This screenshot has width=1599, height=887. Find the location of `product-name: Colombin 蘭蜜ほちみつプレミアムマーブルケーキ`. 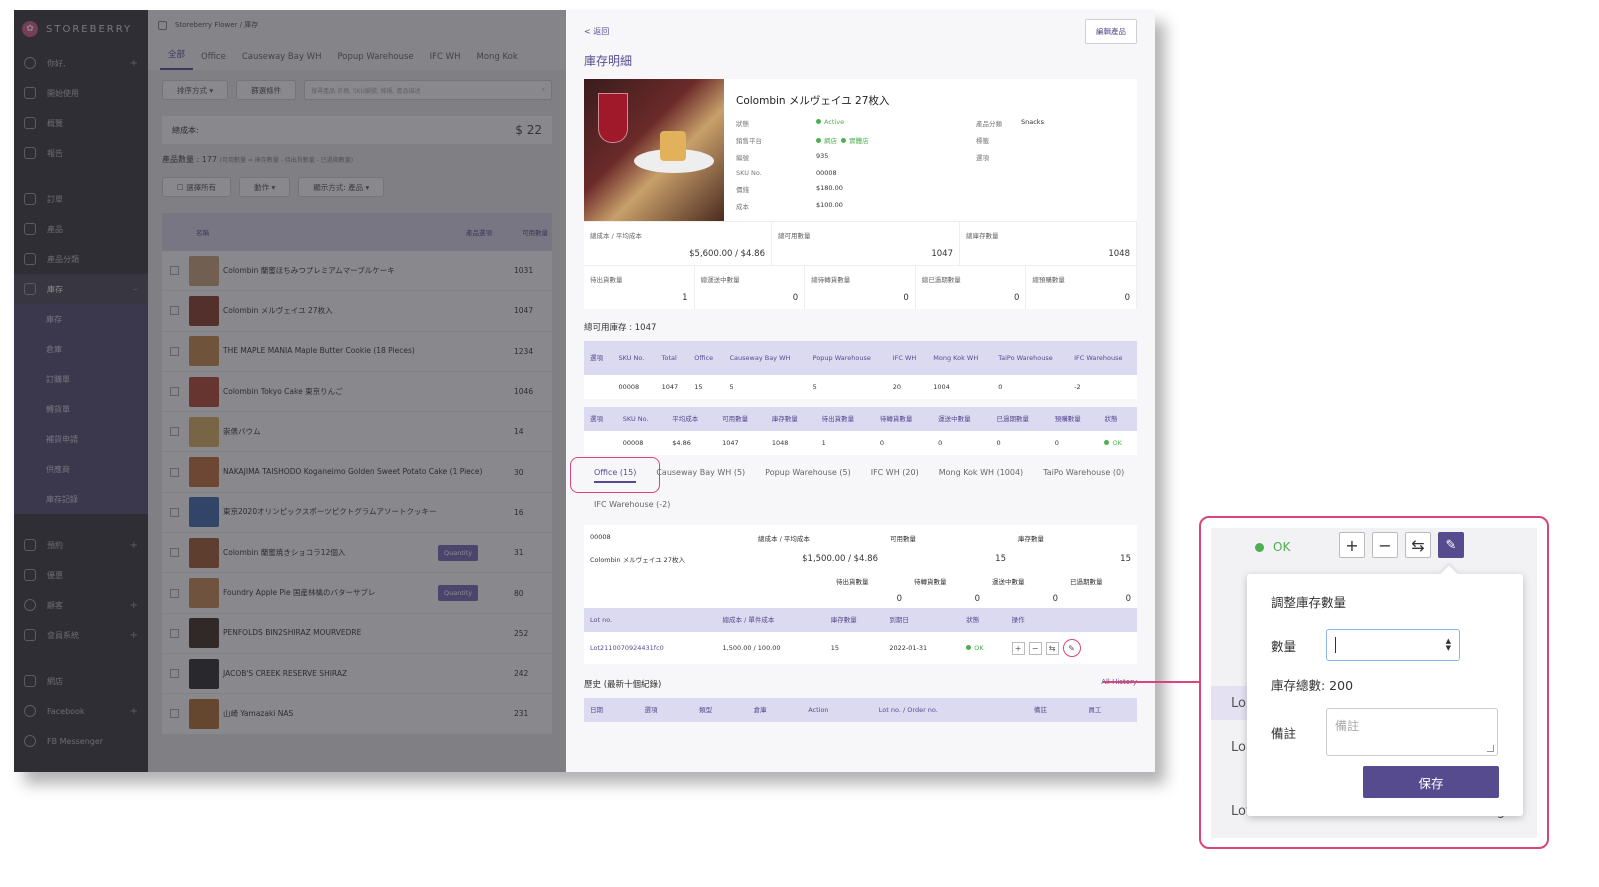

product-name: Colombin 蘭蜜ほちみつプレミアムマーブルケーキ is located at coordinates (368, 271).